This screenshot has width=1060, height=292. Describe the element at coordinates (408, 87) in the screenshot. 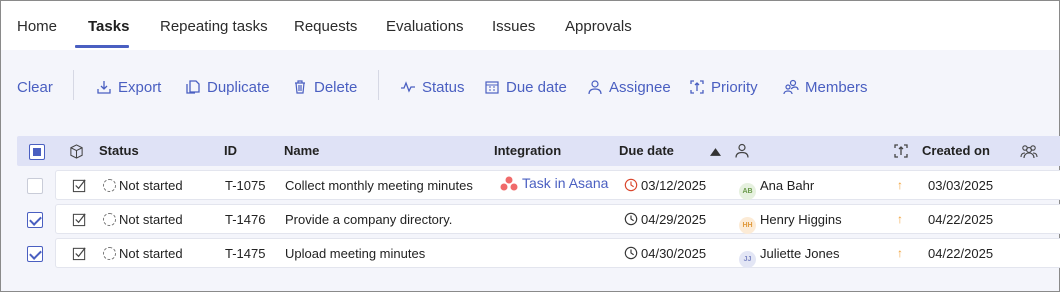

I see `activity-icon` at that location.